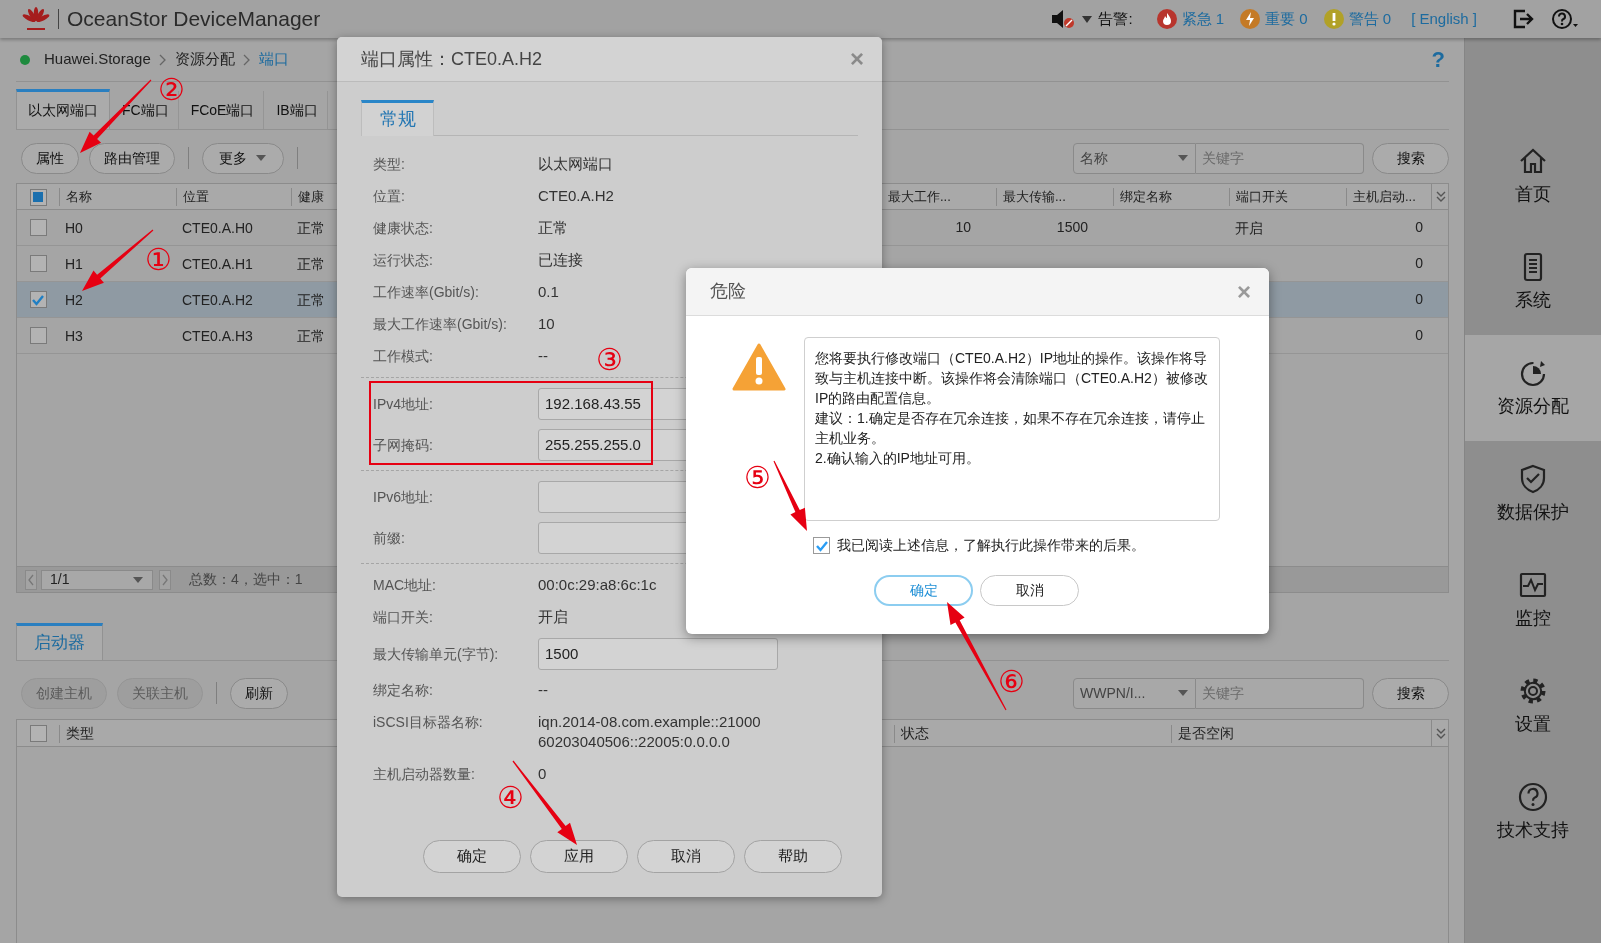 Image resolution: width=1601 pixels, height=943 pixels. What do you see at coordinates (246, 579) in the screenshot?
I see `summary-text: 总数：4，选中：1` at bounding box center [246, 579].